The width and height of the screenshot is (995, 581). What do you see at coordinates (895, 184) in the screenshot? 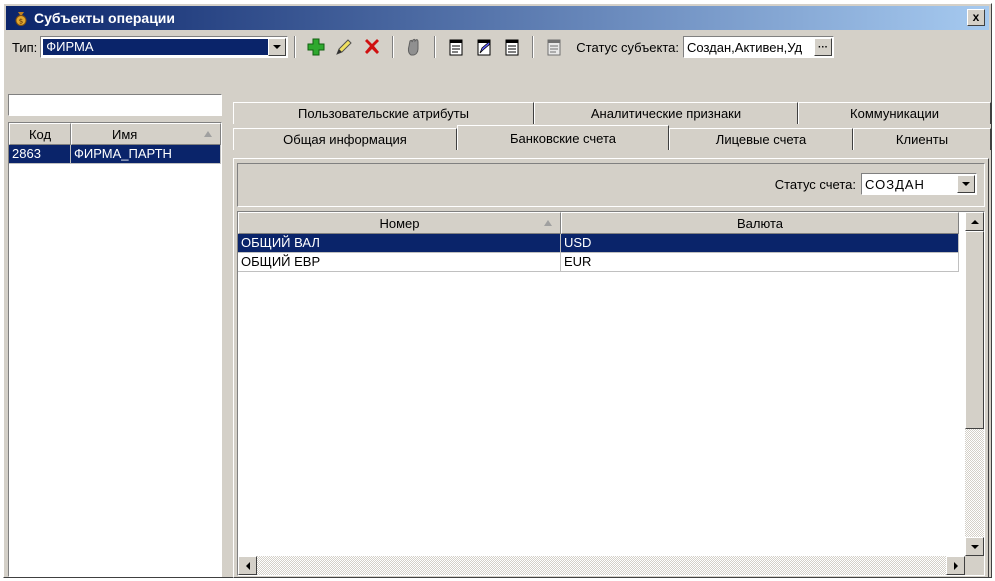
I see `account-status-value: СОЗДАН` at bounding box center [895, 184].